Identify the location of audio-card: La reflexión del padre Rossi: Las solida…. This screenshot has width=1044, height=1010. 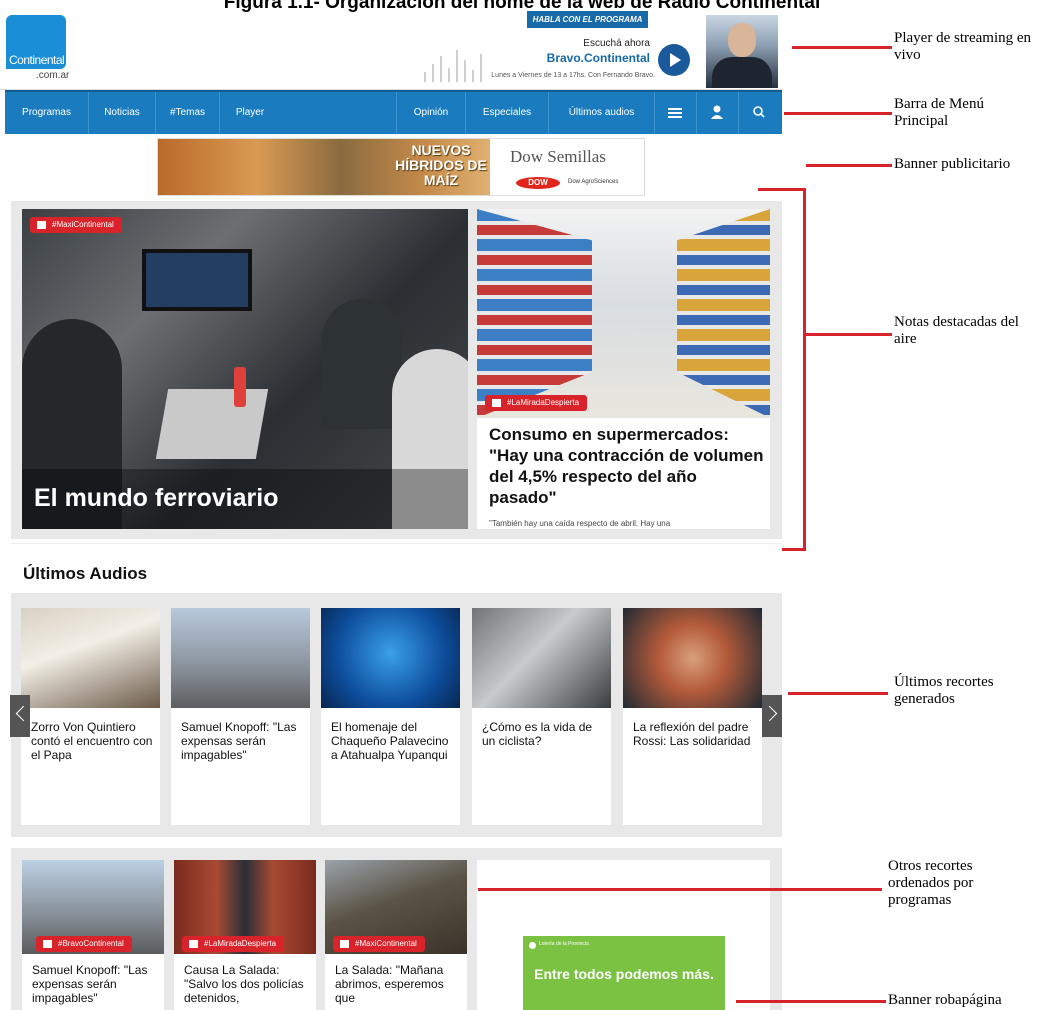
(692, 716).